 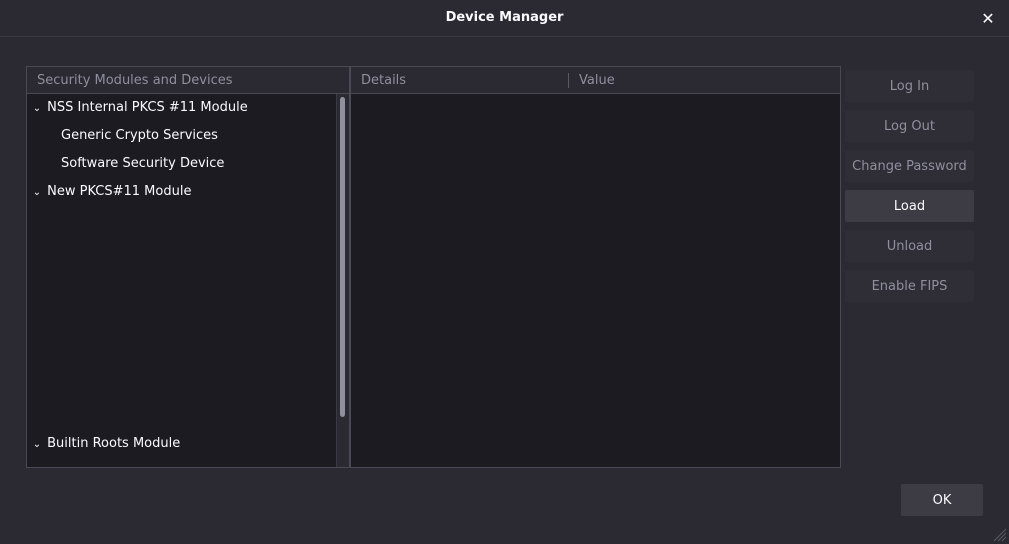 I want to click on details-column-label: Details, so click(x=383, y=80).